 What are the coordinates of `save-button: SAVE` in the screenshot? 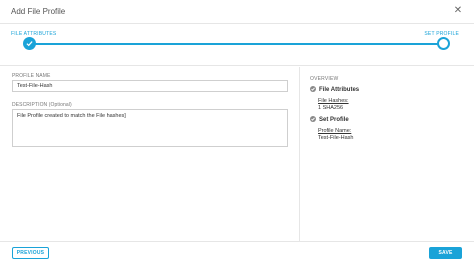 It's located at (445, 253).